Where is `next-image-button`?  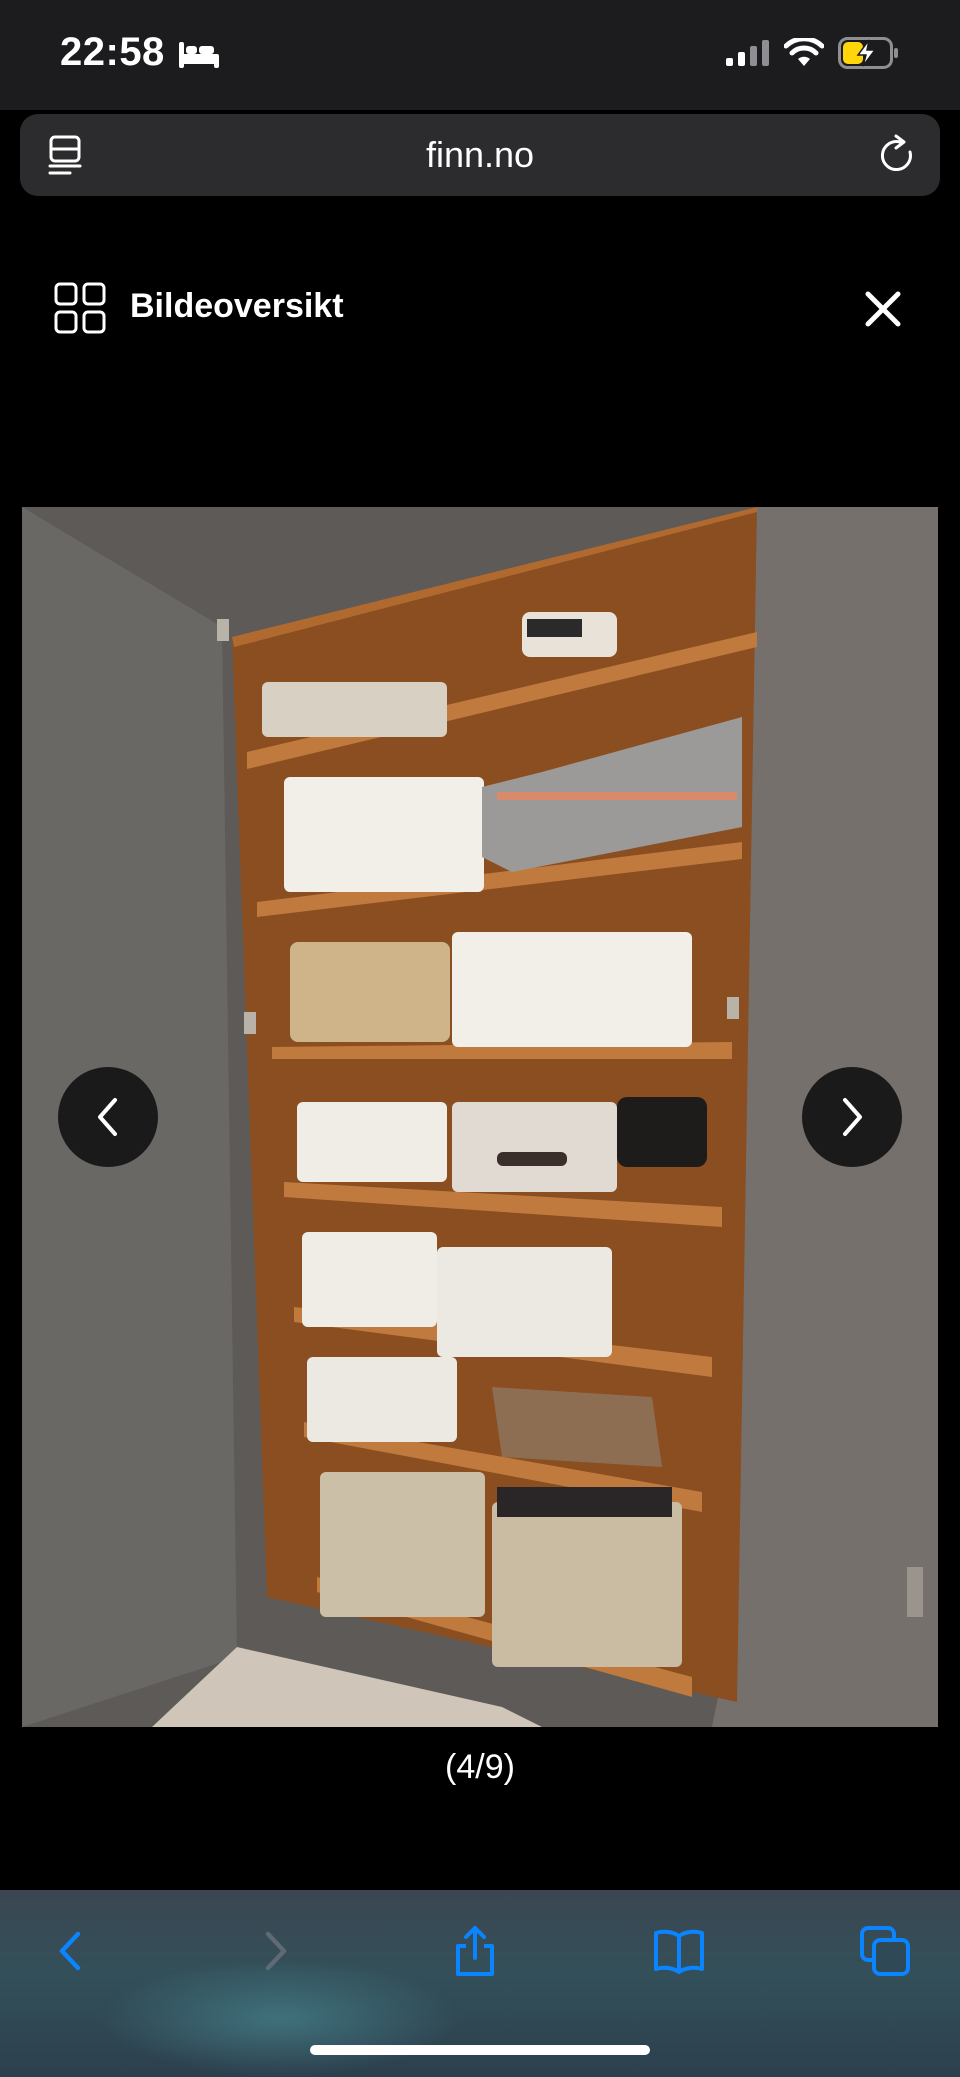
next-image-button is located at coordinates (852, 1117).